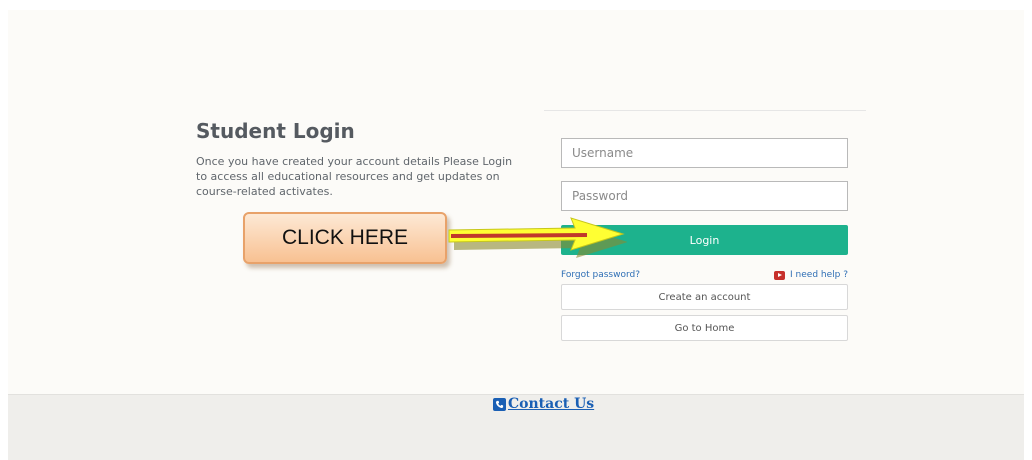 Image resolution: width=1032 pixels, height=460 pixels. I want to click on contact-us-label: Contact Us, so click(551, 404).